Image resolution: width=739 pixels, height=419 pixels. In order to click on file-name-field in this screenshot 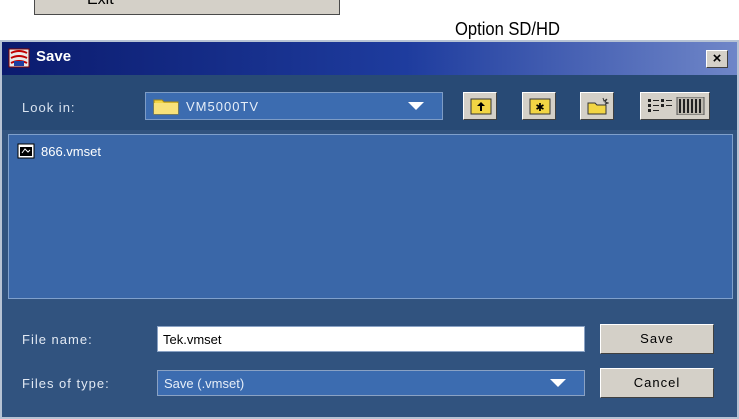, I will do `click(371, 339)`.